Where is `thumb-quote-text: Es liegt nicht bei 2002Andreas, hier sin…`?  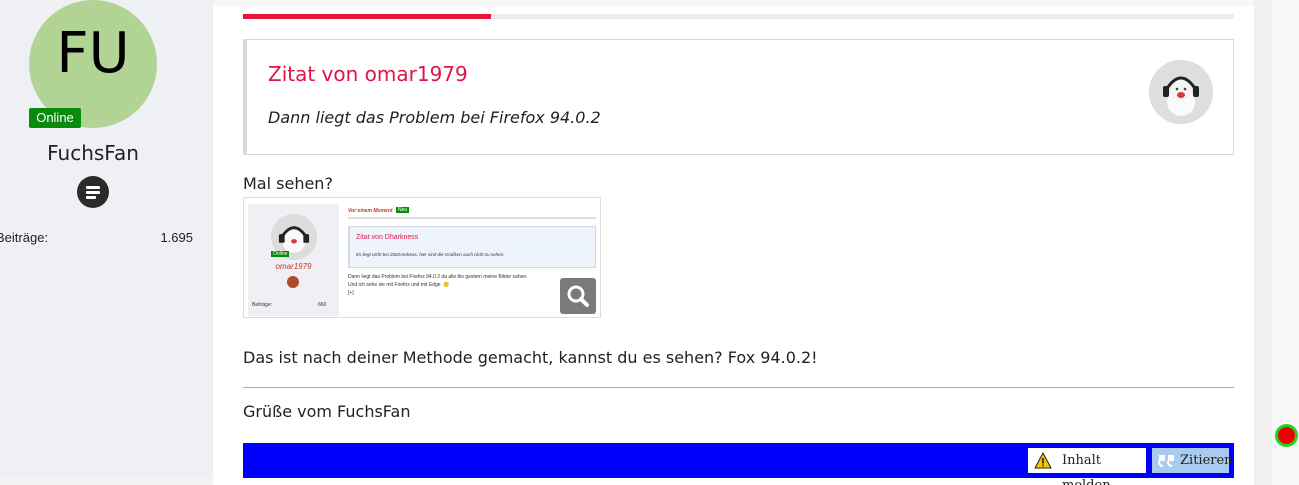
thumb-quote-text: Es liegt nicht bei 2002Andreas, hier sin… is located at coordinates (430, 254).